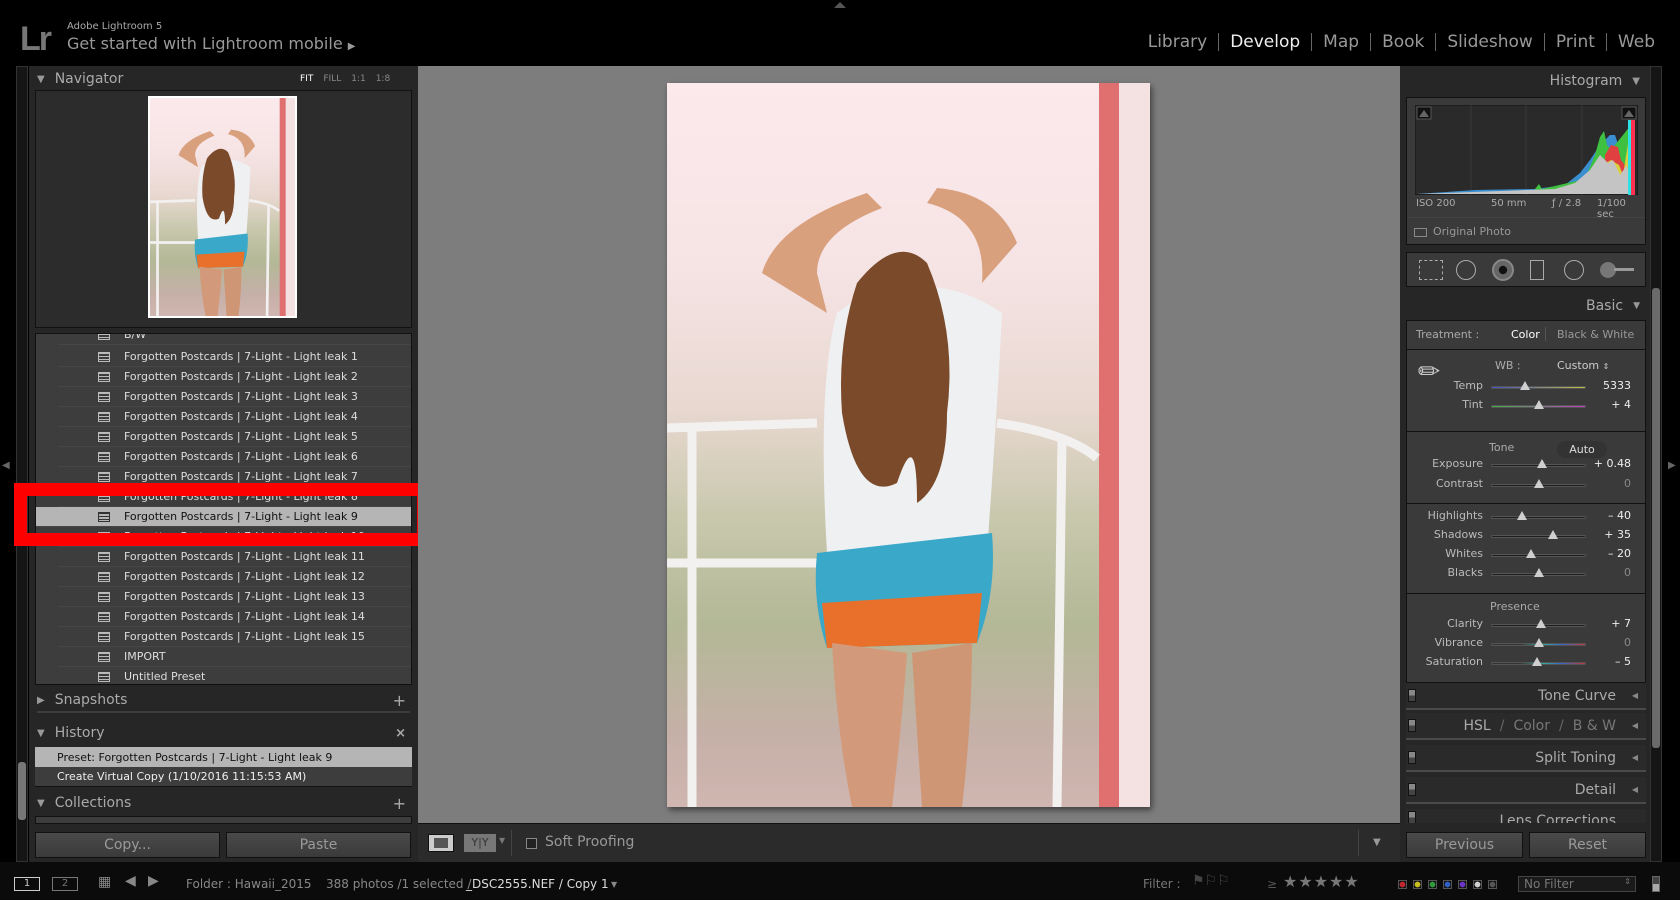 The image size is (1680, 900). Describe the element at coordinates (1587, 845) in the screenshot. I see `reset-button: Reset` at that location.